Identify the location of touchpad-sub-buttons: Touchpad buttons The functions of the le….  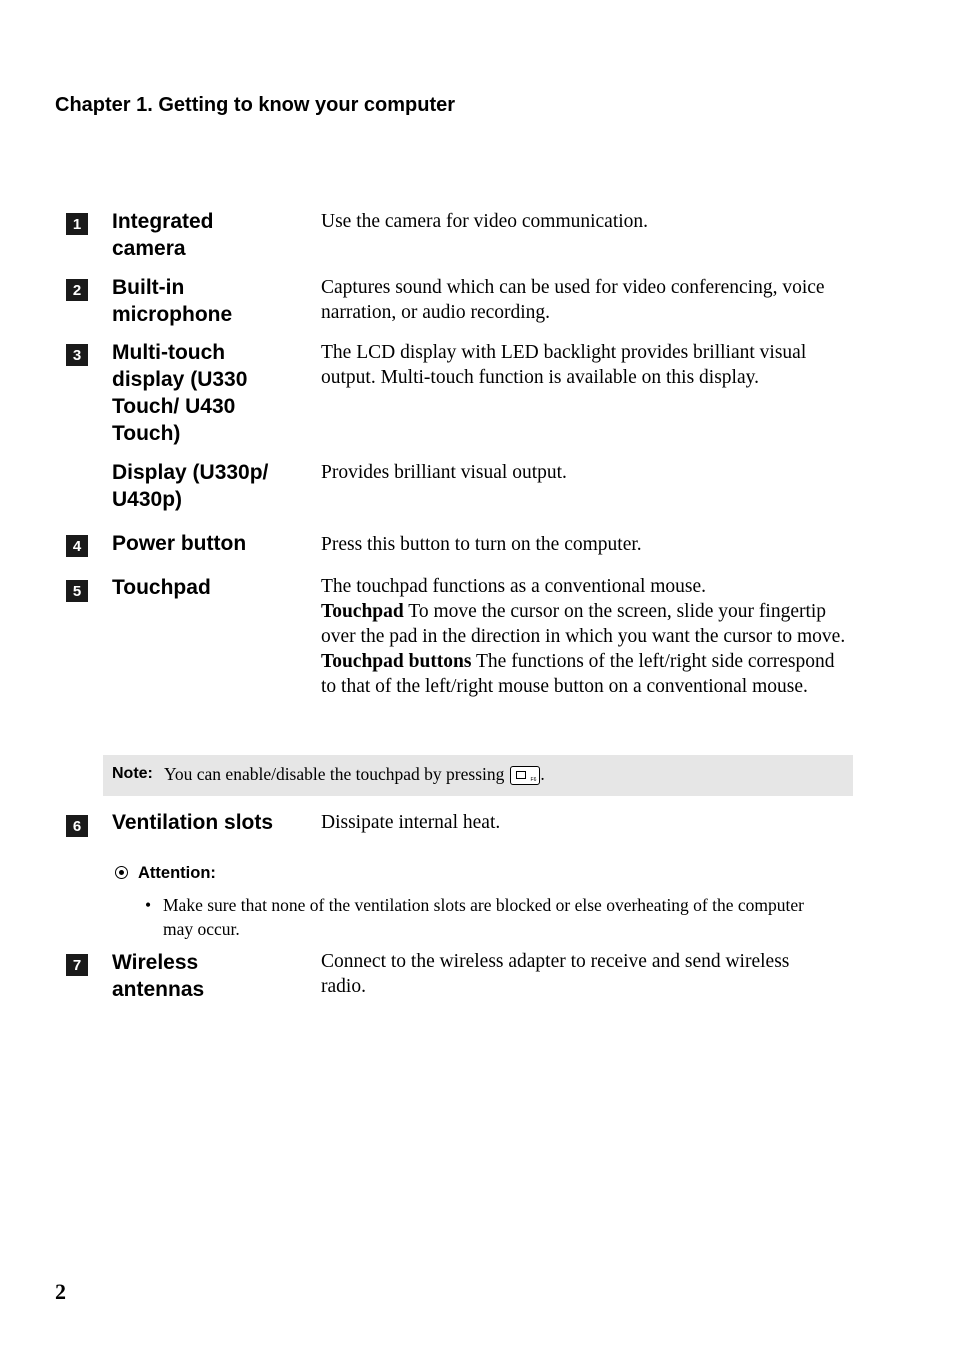
(586, 674).